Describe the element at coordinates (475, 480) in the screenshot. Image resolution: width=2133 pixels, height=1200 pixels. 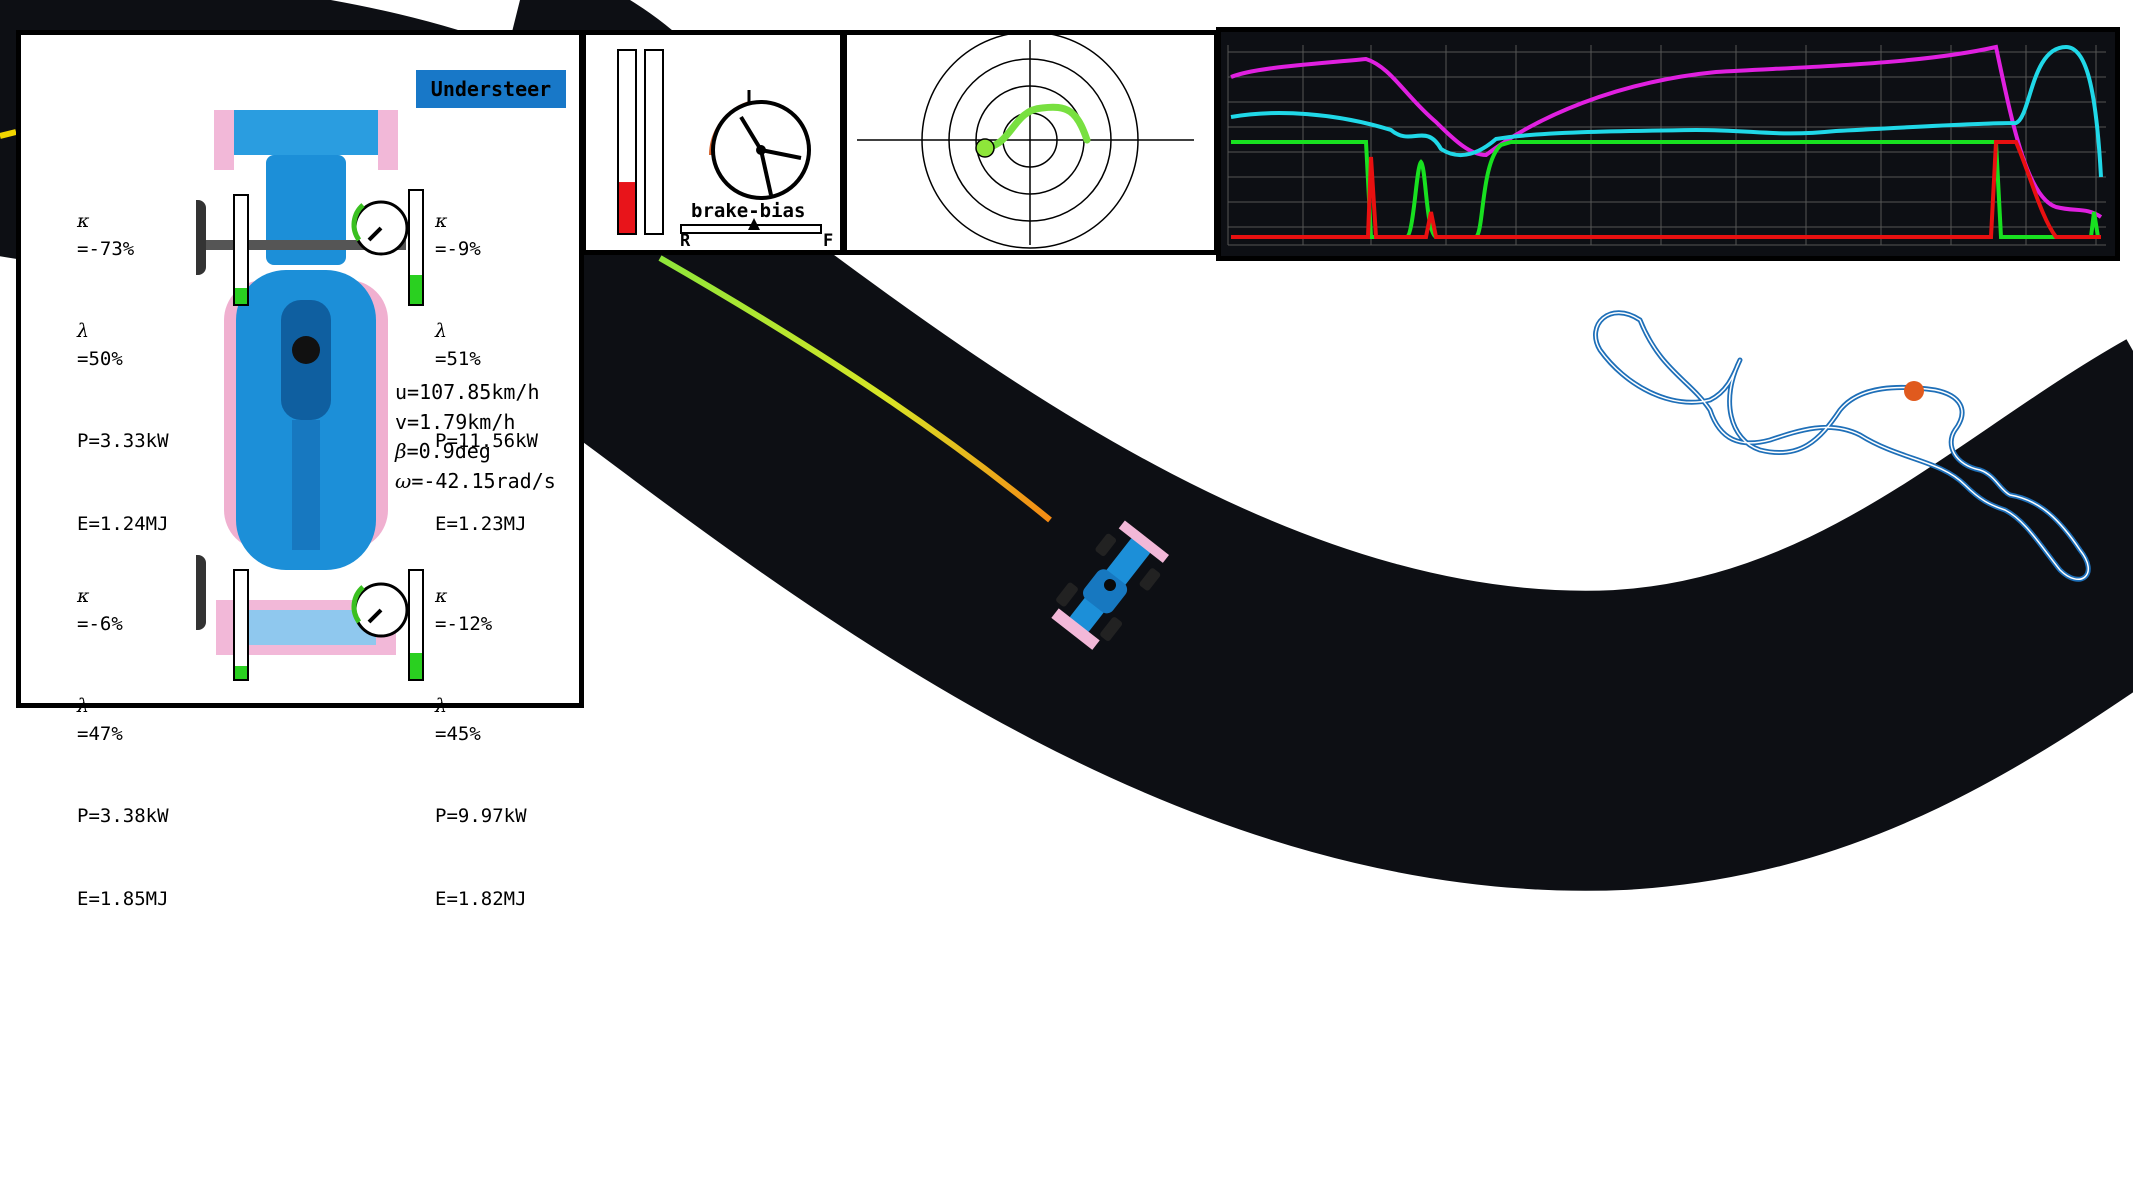
I see `yaw-rate: ω=-42.15rad/s` at that location.